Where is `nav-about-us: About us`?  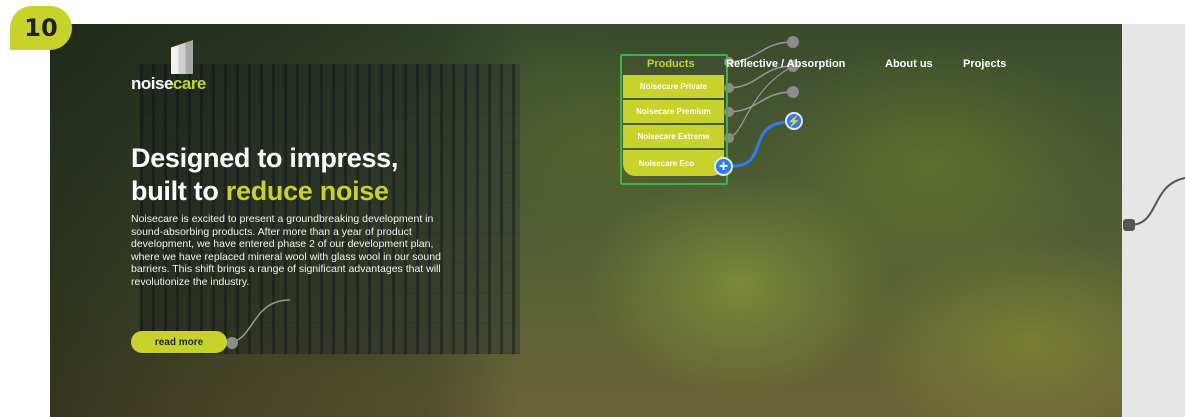
nav-about-us: About us is located at coordinates (909, 64).